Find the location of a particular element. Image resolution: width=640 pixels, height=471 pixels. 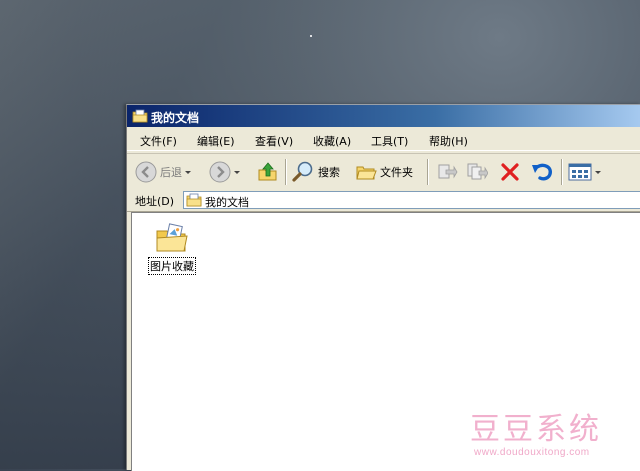

back-arrow-icon is located at coordinates (146, 172).